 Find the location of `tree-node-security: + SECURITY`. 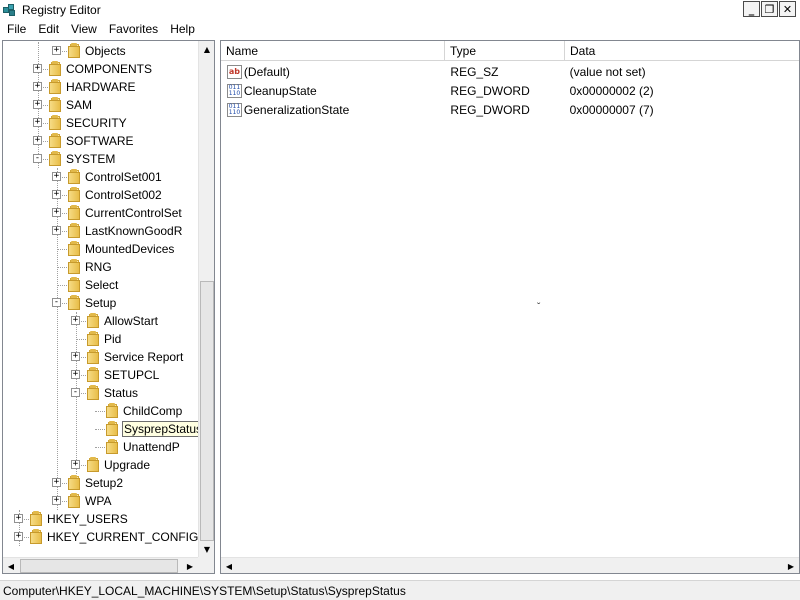

tree-node-security: + SECURITY is located at coordinates (100, 123).